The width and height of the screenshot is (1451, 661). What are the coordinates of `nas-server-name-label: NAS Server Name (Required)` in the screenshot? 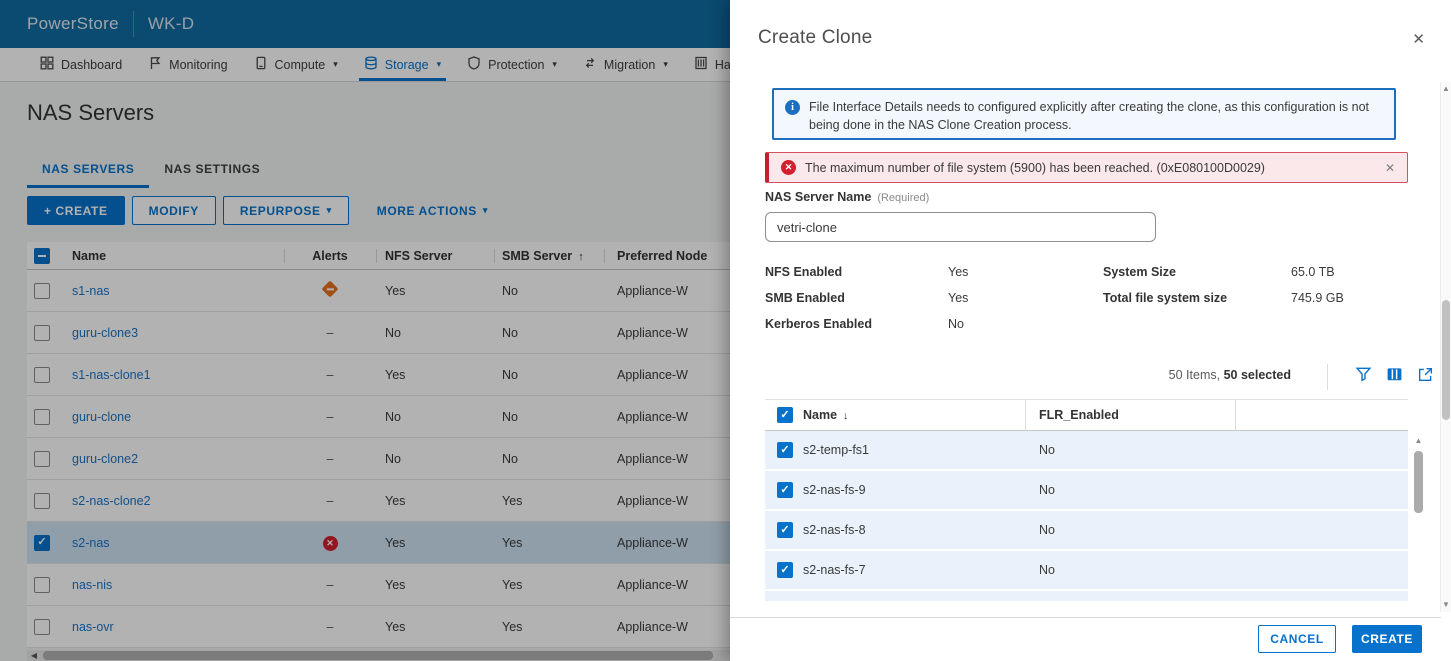 It's located at (847, 197).